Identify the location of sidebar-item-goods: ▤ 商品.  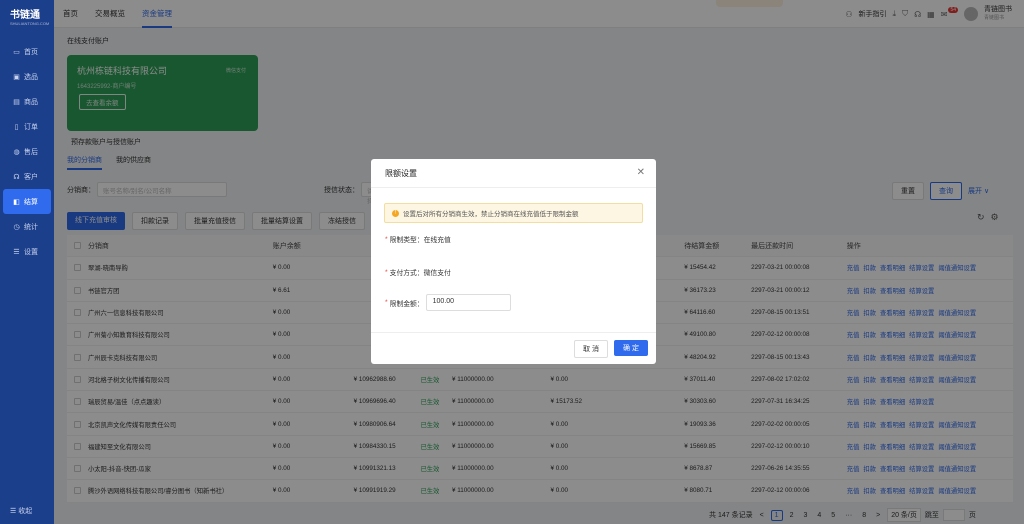
(27, 101).